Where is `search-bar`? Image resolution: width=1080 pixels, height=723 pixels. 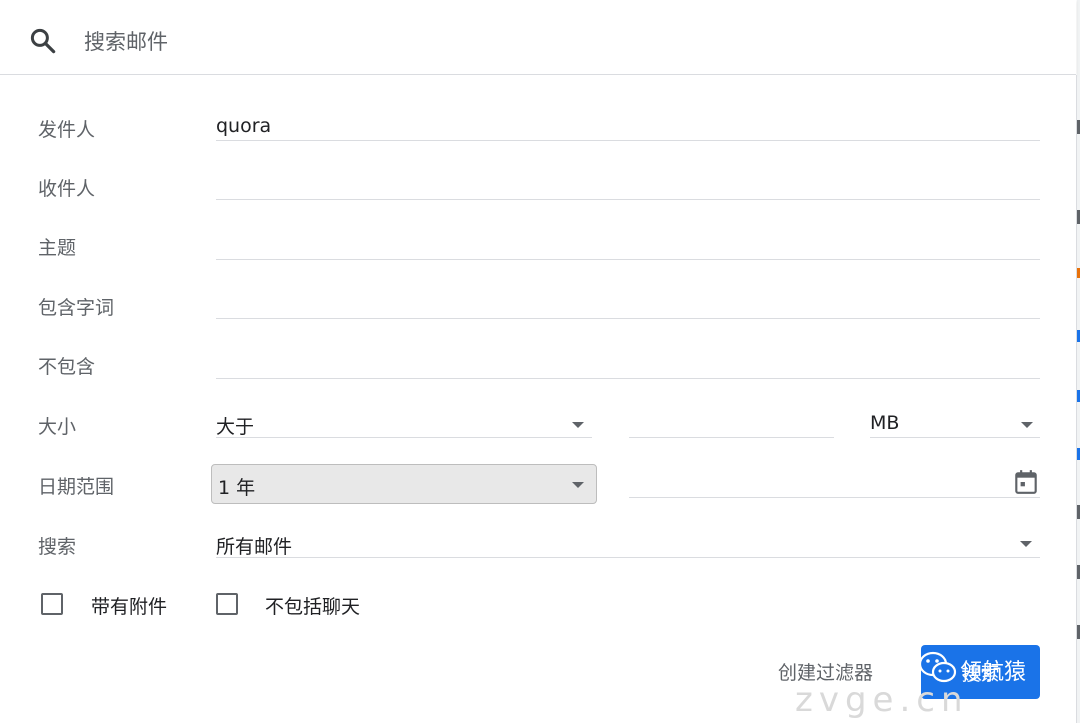 search-bar is located at coordinates (538, 37).